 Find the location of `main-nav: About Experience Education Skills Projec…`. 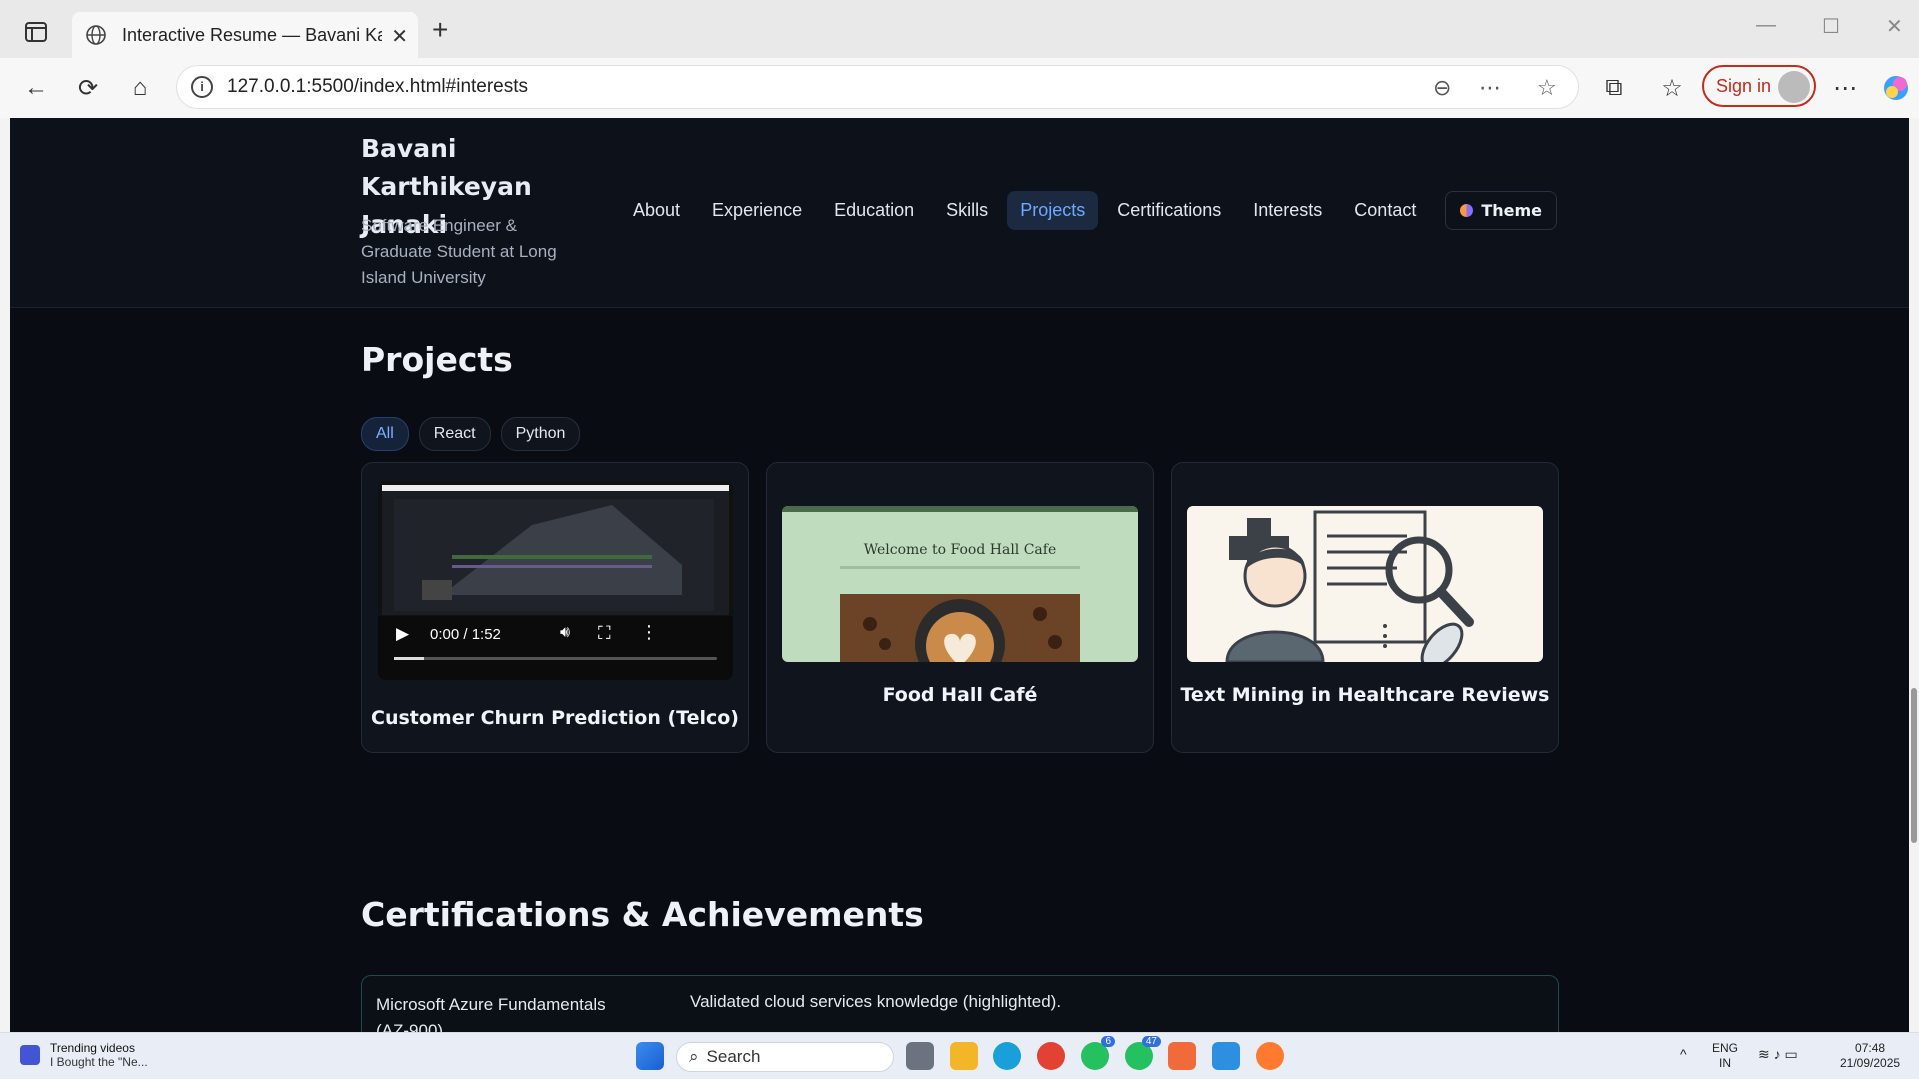

main-nav: About Experience Education Skills Projec… is located at coordinates (1089, 210).